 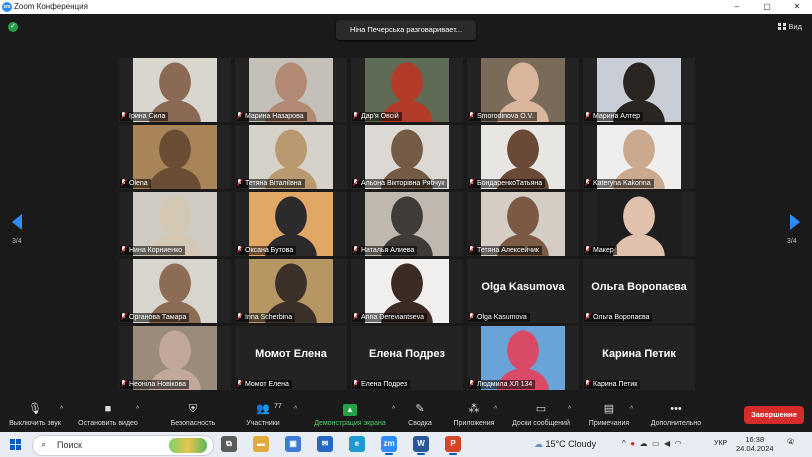 I want to click on participant-tile: Органова Тамара, so click(x=175, y=291).